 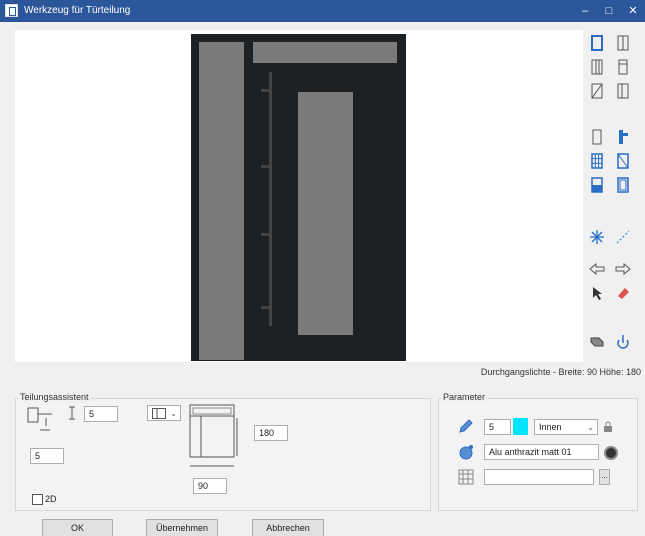 What do you see at coordinates (550, 427) in the screenshot?
I see `side-select-value: Innen` at bounding box center [550, 427].